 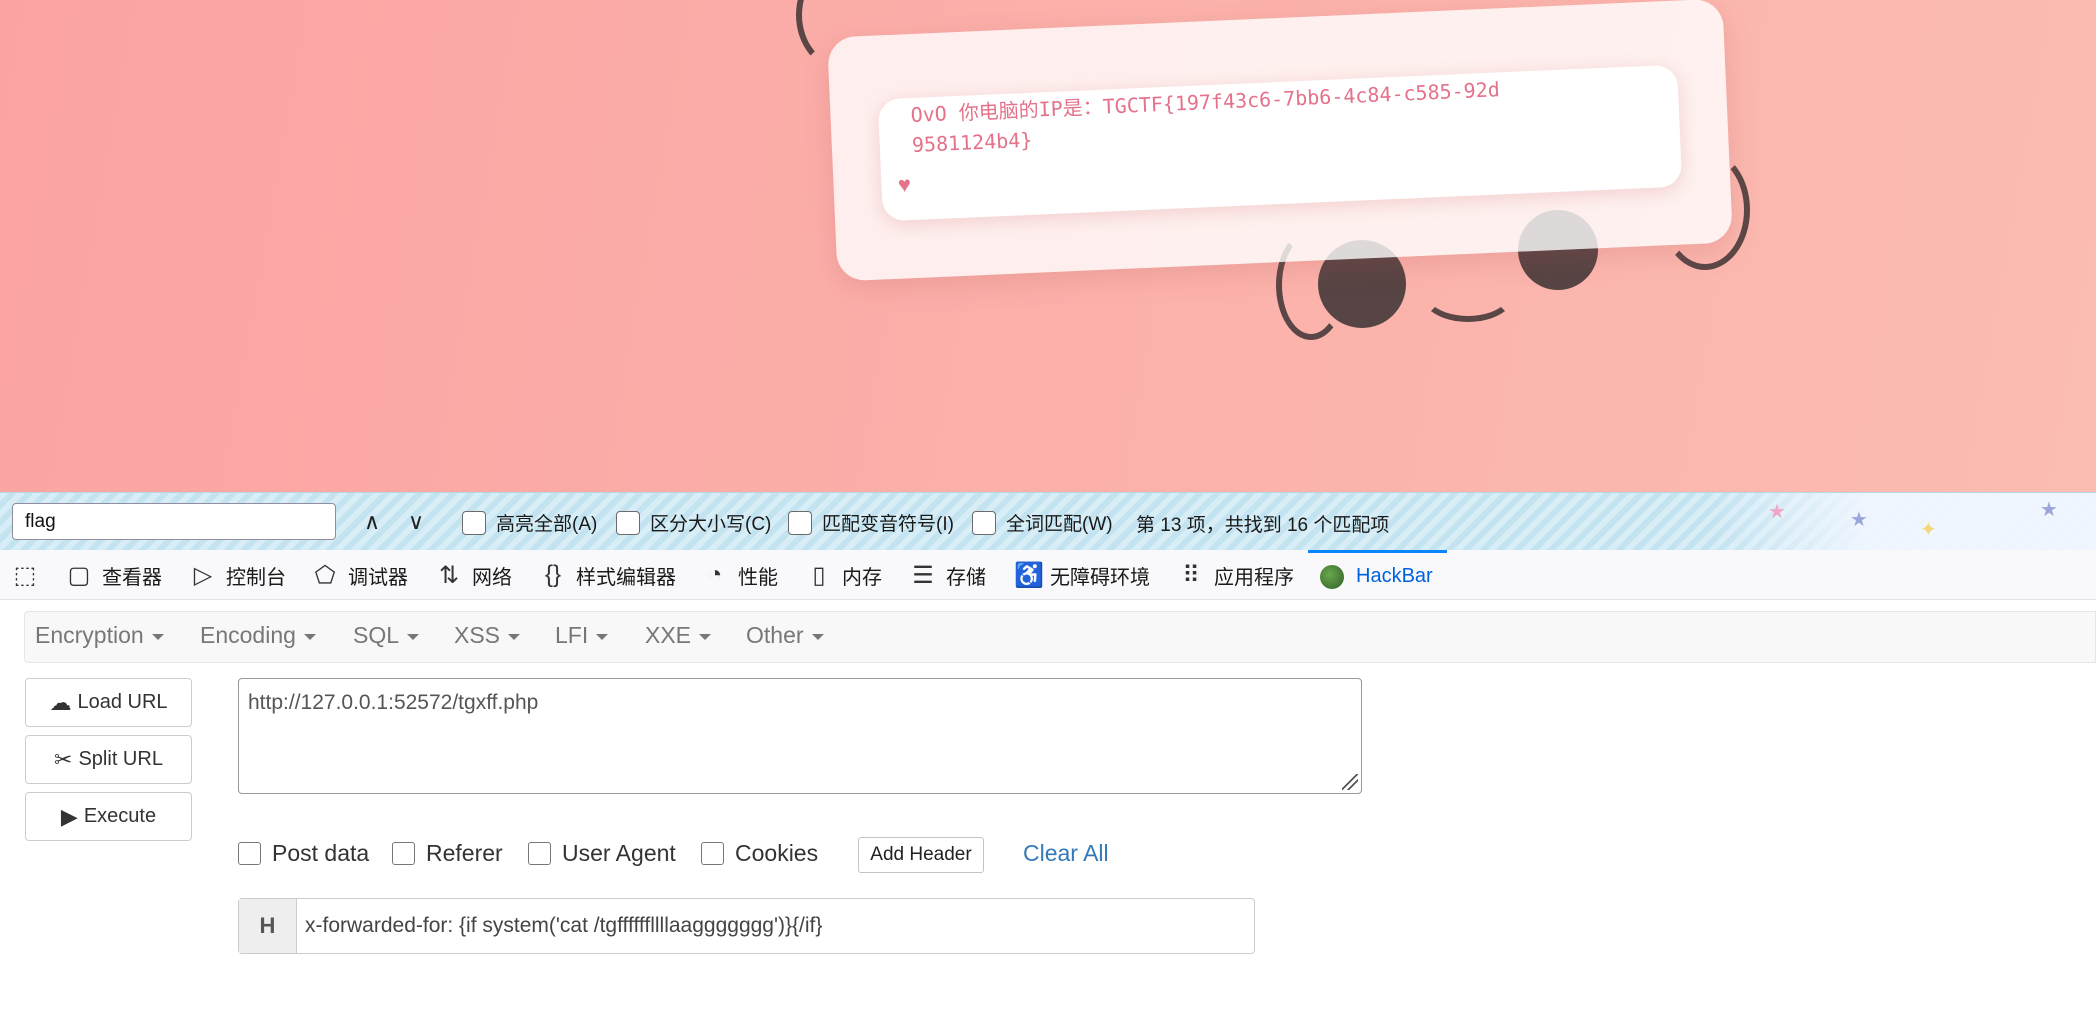 I want to click on cookies-checkbox: Cookies, so click(x=759, y=853).